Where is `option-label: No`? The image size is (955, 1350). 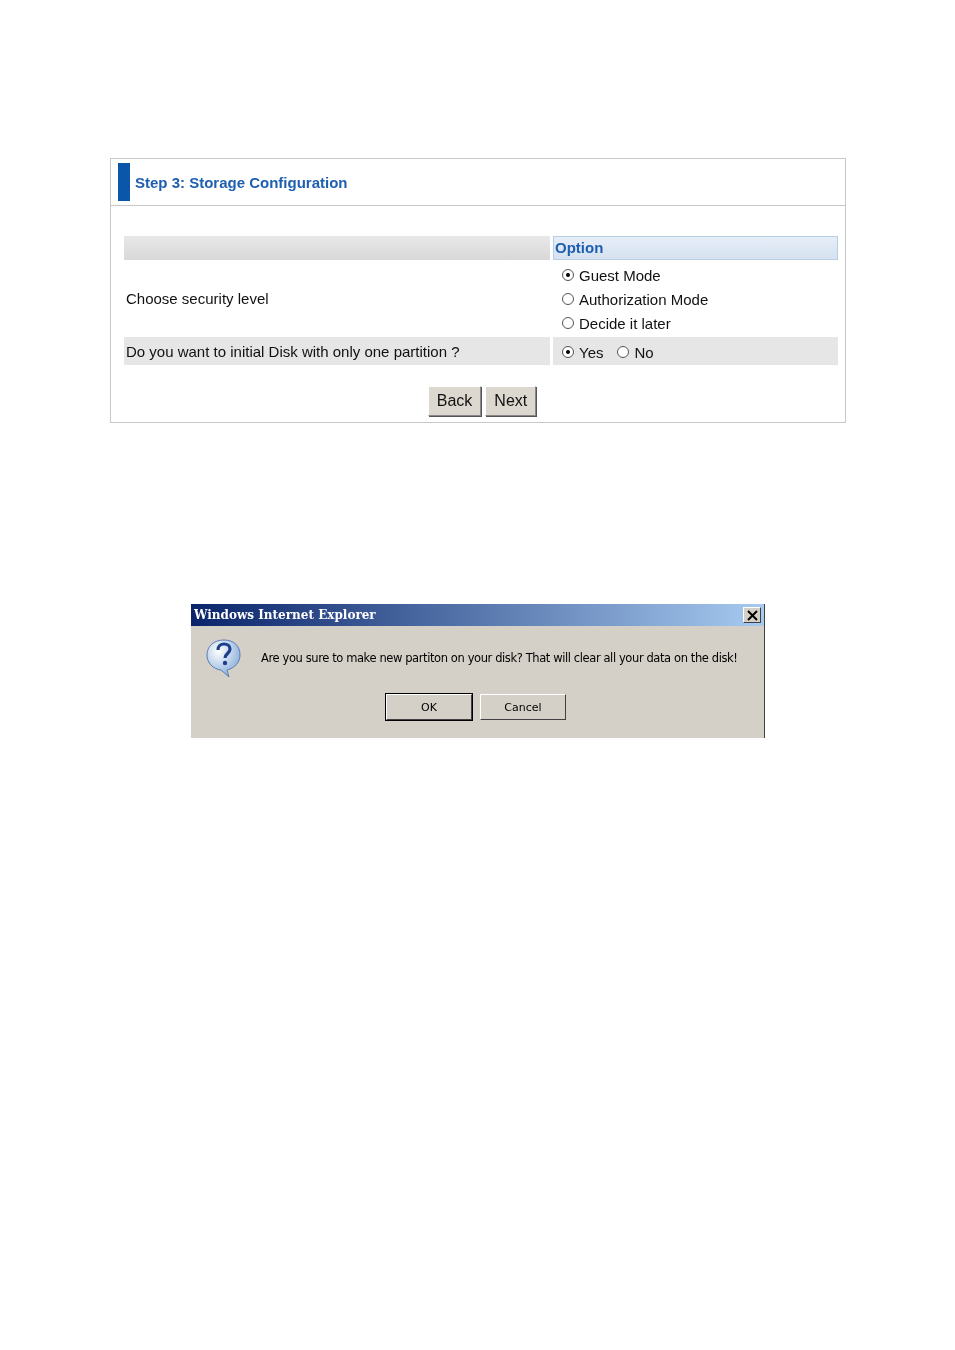
option-label: No is located at coordinates (644, 352).